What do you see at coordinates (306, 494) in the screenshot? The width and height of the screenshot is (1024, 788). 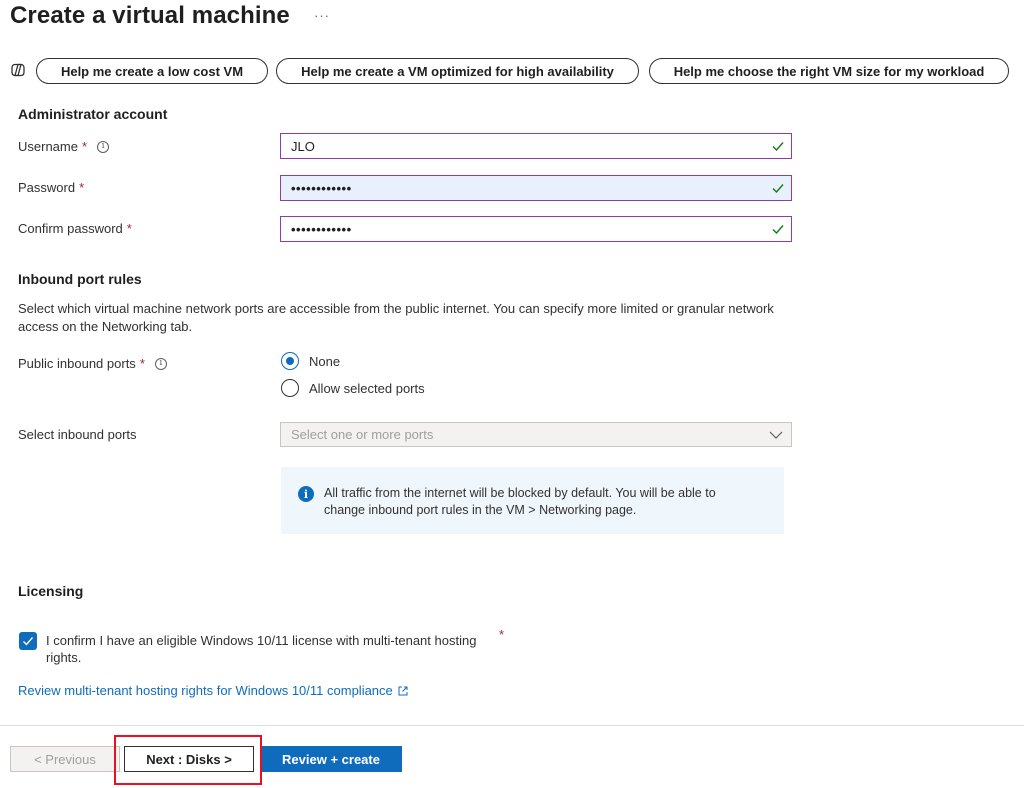 I see `info-circle-icon: i` at bounding box center [306, 494].